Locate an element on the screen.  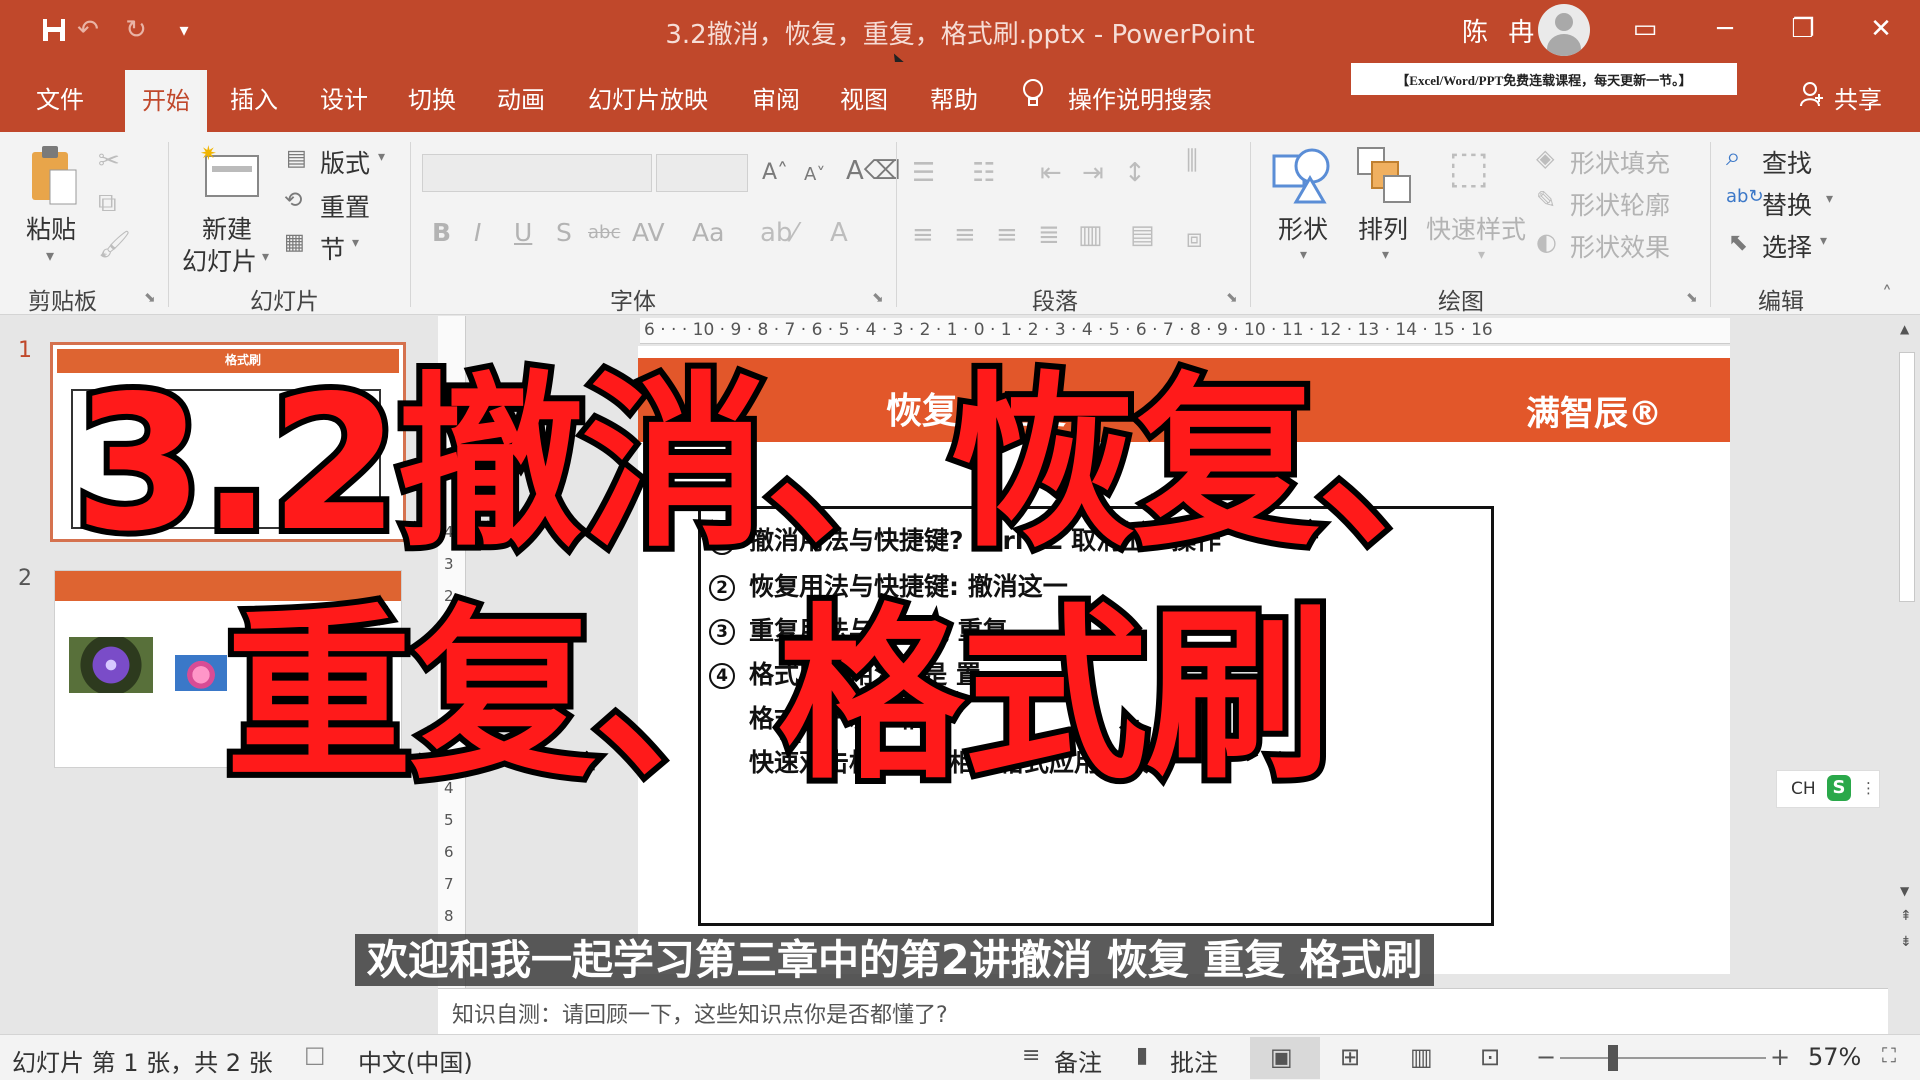
replace-dropdown-icon: ▾ is located at coordinates (1829, 199).